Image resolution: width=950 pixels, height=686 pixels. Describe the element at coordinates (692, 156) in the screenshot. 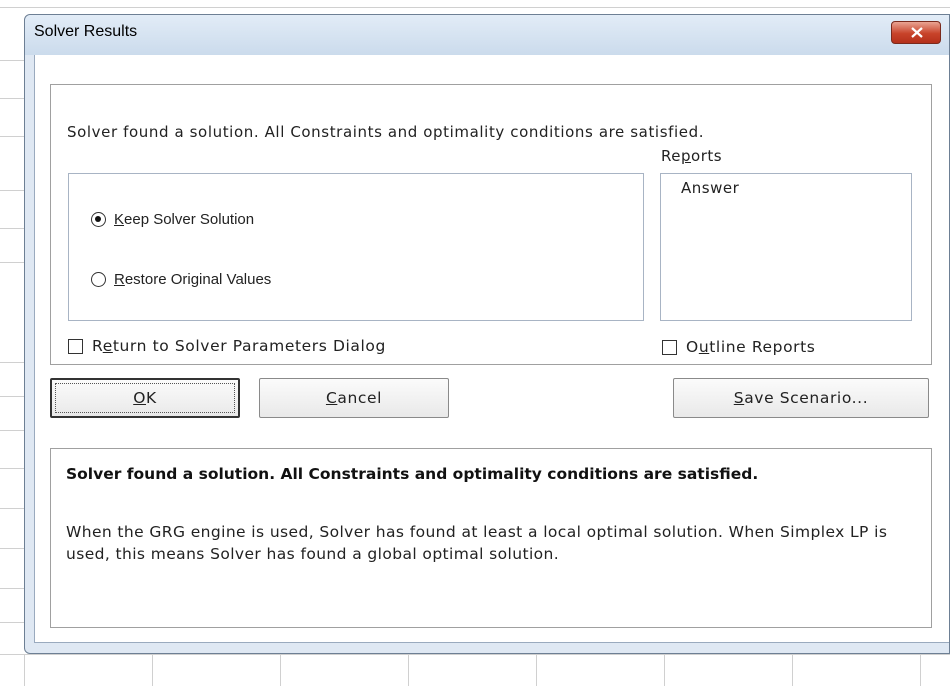

I see `reports-label: Reports` at that location.